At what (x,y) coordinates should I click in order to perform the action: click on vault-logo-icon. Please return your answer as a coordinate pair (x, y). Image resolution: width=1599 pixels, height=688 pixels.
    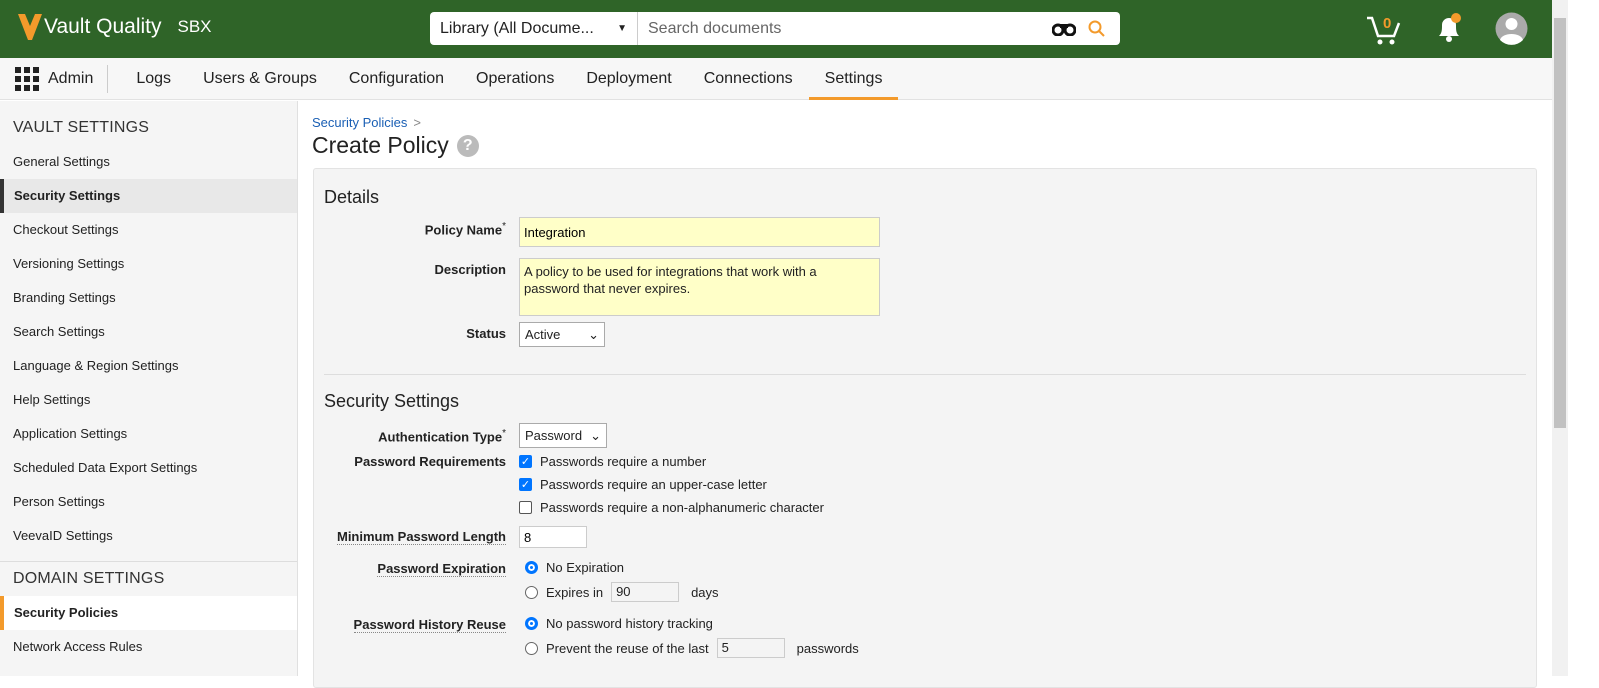
    Looking at the image, I should click on (30, 27).